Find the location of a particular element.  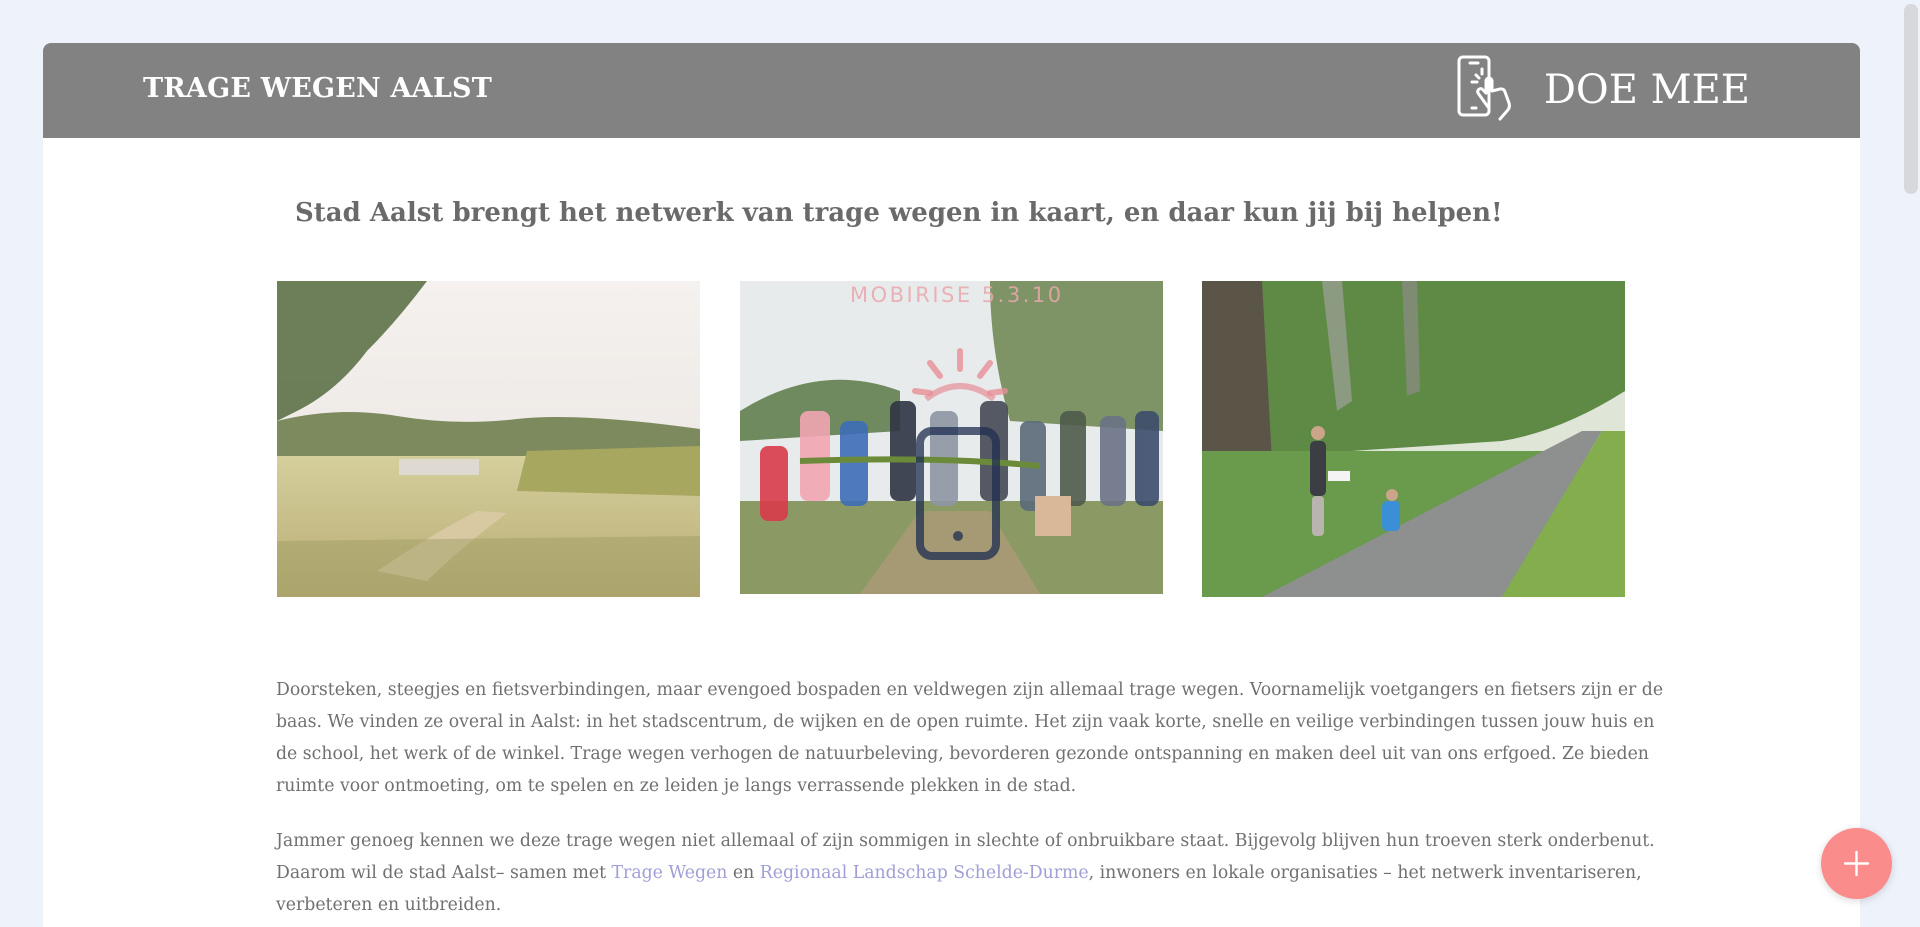

brand-title: TRAGE WEGEN AALST is located at coordinates (317, 88).